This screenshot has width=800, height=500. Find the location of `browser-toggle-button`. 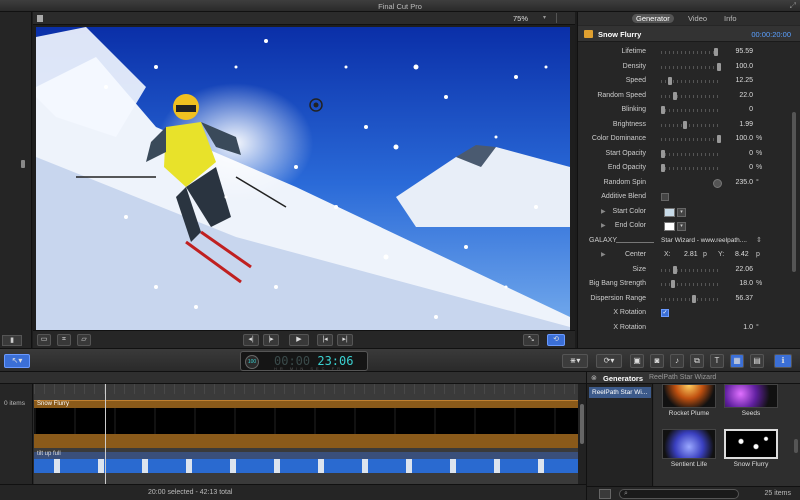

browser-toggle-button is located at coordinates (605, 494).